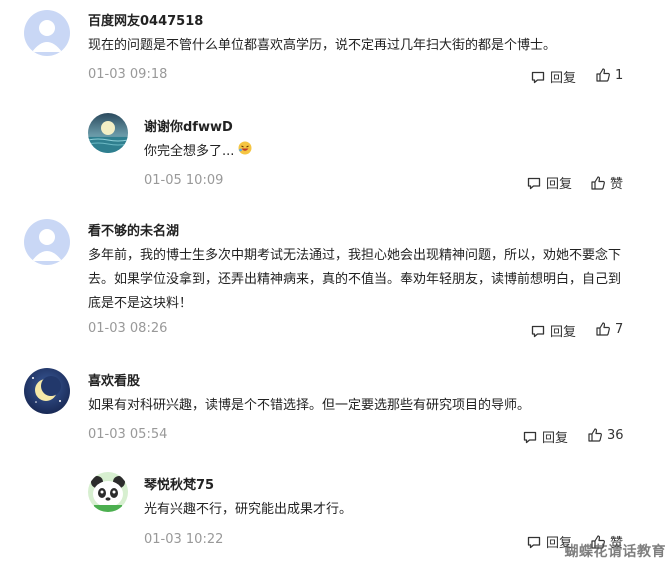 Image resolution: width=672 pixels, height=571 pixels. Describe the element at coordinates (615, 552) in the screenshot. I see `watermark: 蝴蝶花请话教育` at that location.